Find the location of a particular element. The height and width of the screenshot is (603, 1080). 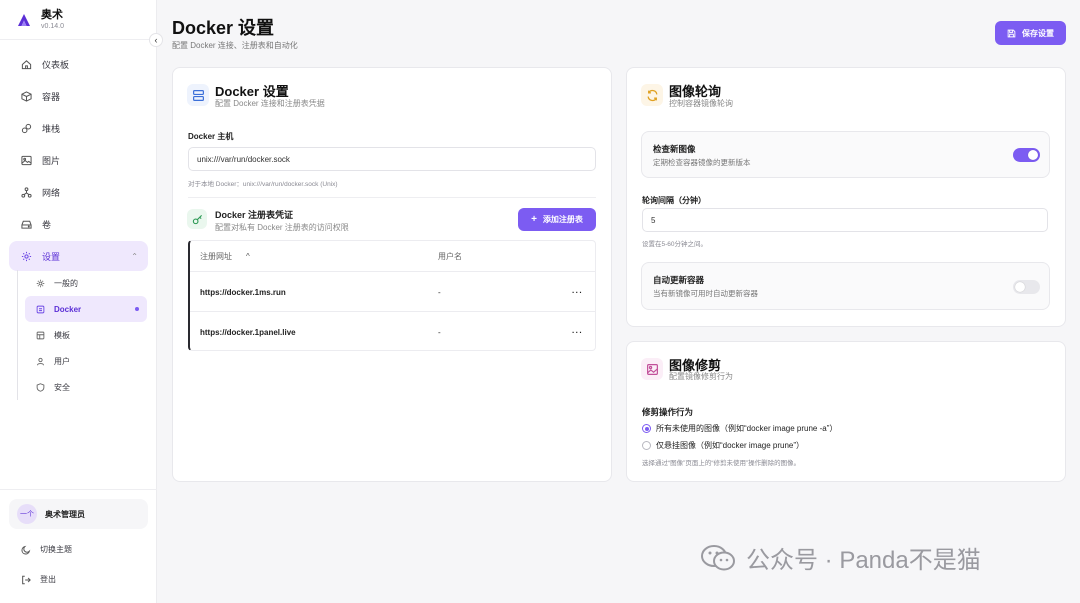

watermark: 公众号 · Panda不是猫 is located at coordinates (840, 557).